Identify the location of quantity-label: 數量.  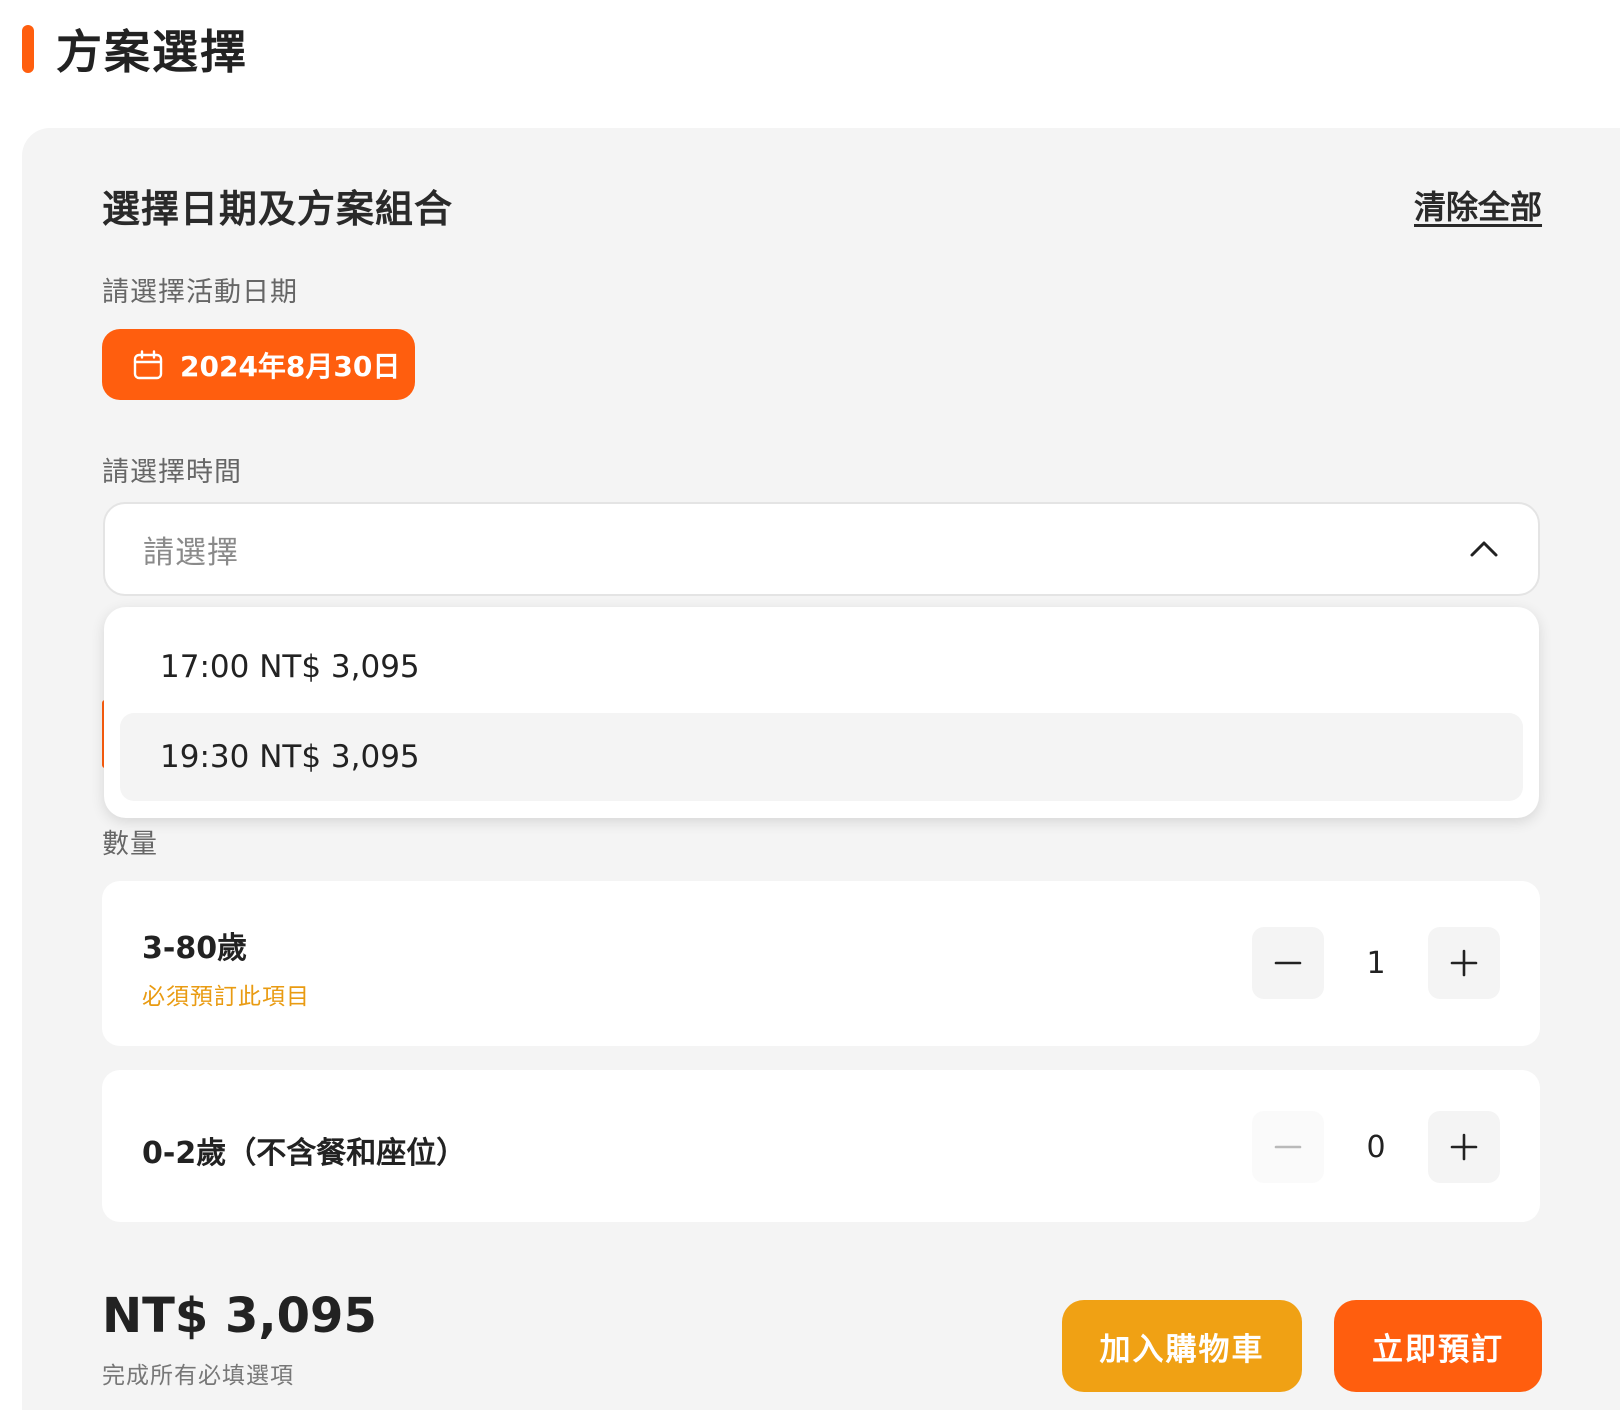
(130, 844).